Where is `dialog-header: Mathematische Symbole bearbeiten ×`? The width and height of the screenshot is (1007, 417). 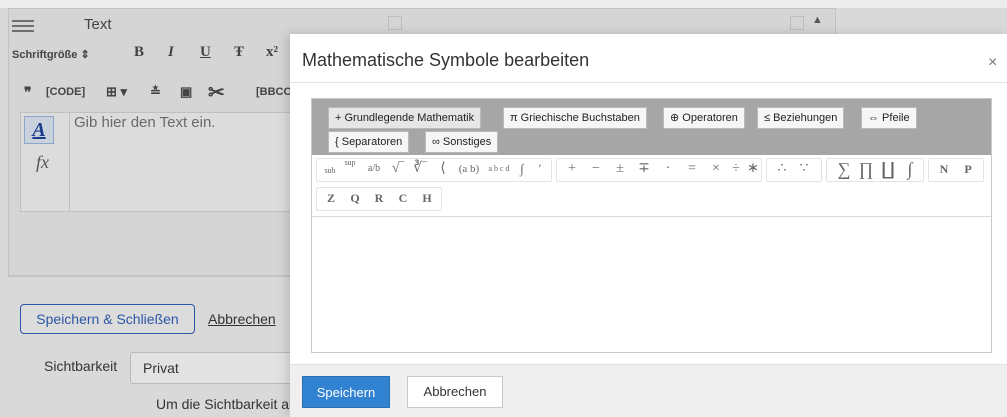 dialog-header: Mathematische Symbole bearbeiten × is located at coordinates (648, 58).